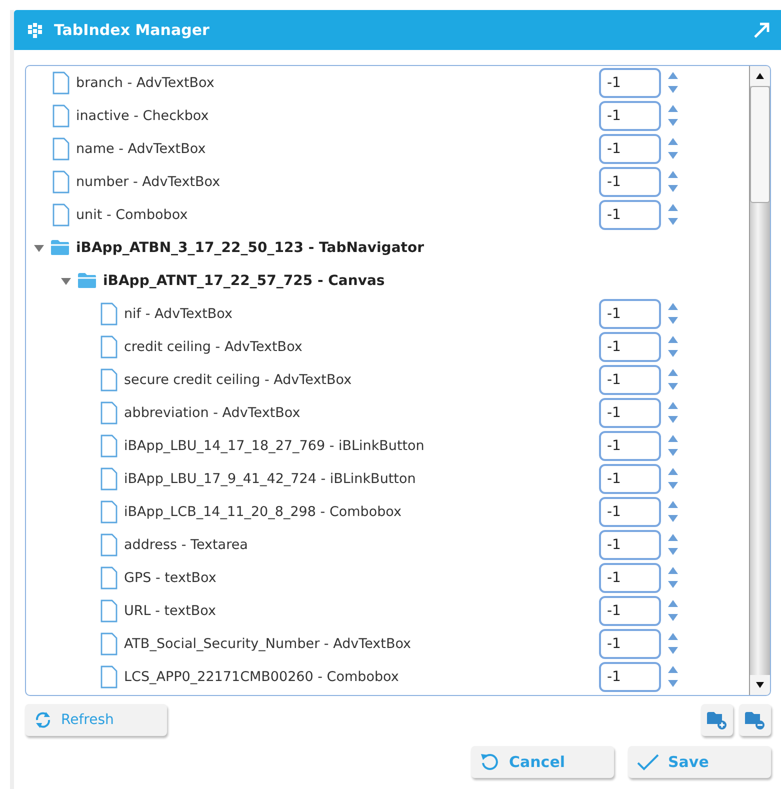 The width and height of the screenshot is (781, 789). I want to click on tree-item-label: number - AdvTextBox, so click(148, 182).